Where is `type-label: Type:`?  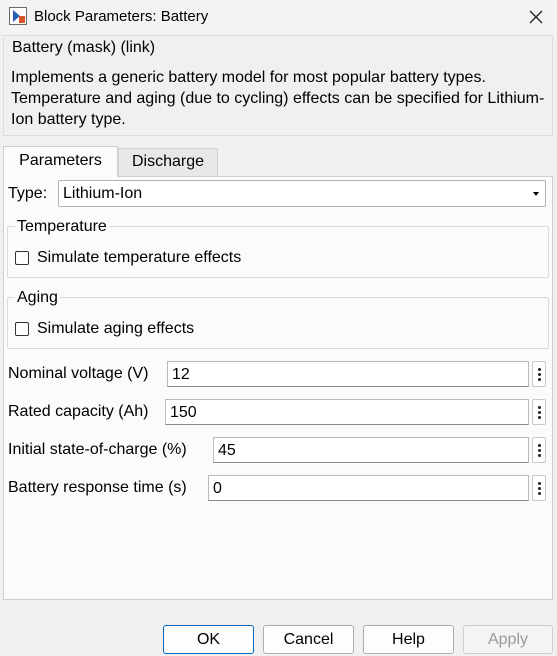 type-label: Type: is located at coordinates (28, 193).